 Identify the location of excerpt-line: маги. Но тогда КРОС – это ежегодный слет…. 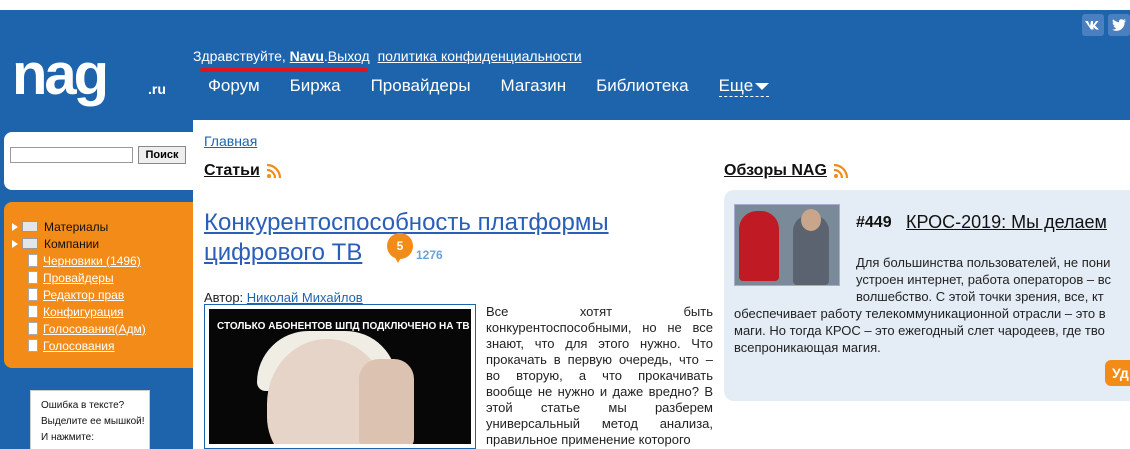
(919, 330).